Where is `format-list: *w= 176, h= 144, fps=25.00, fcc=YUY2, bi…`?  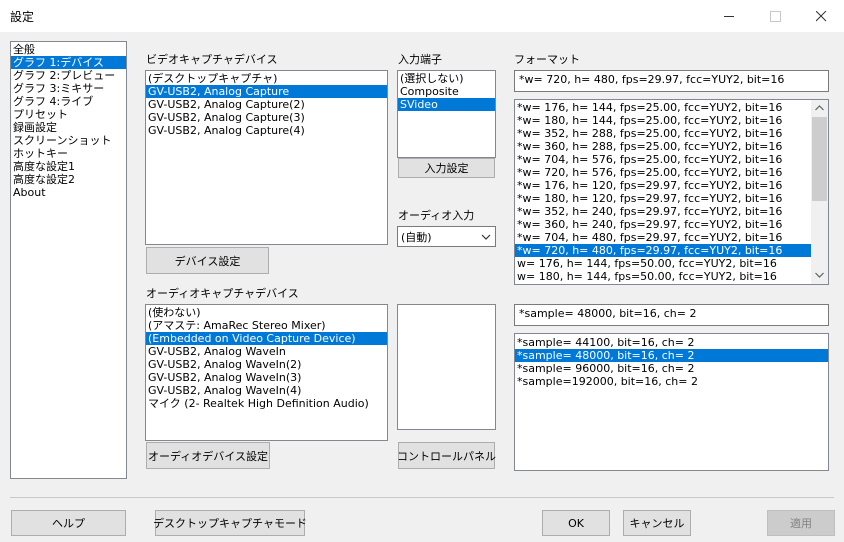 format-list: *w= 176, h= 144, fps=25.00, fcc=YUY2, bi… is located at coordinates (671, 192).